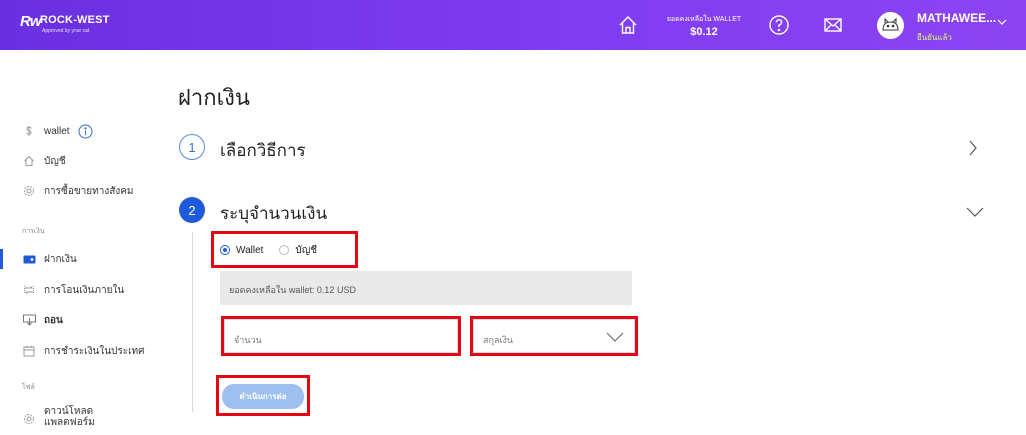  What do you see at coordinates (554, 336) in the screenshot?
I see `currency-select: สกุลเงิน` at bounding box center [554, 336].